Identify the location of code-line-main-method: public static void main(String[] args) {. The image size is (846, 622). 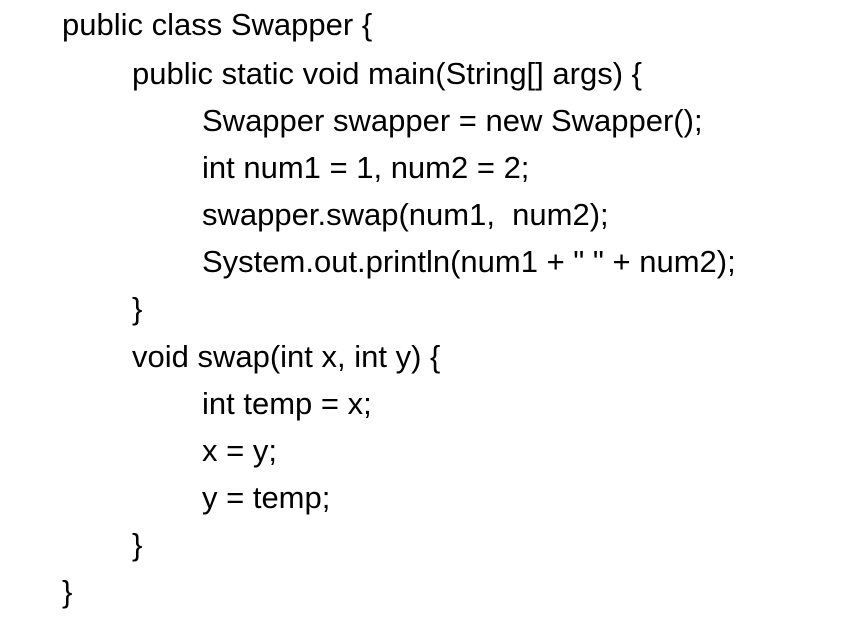
(387, 73).